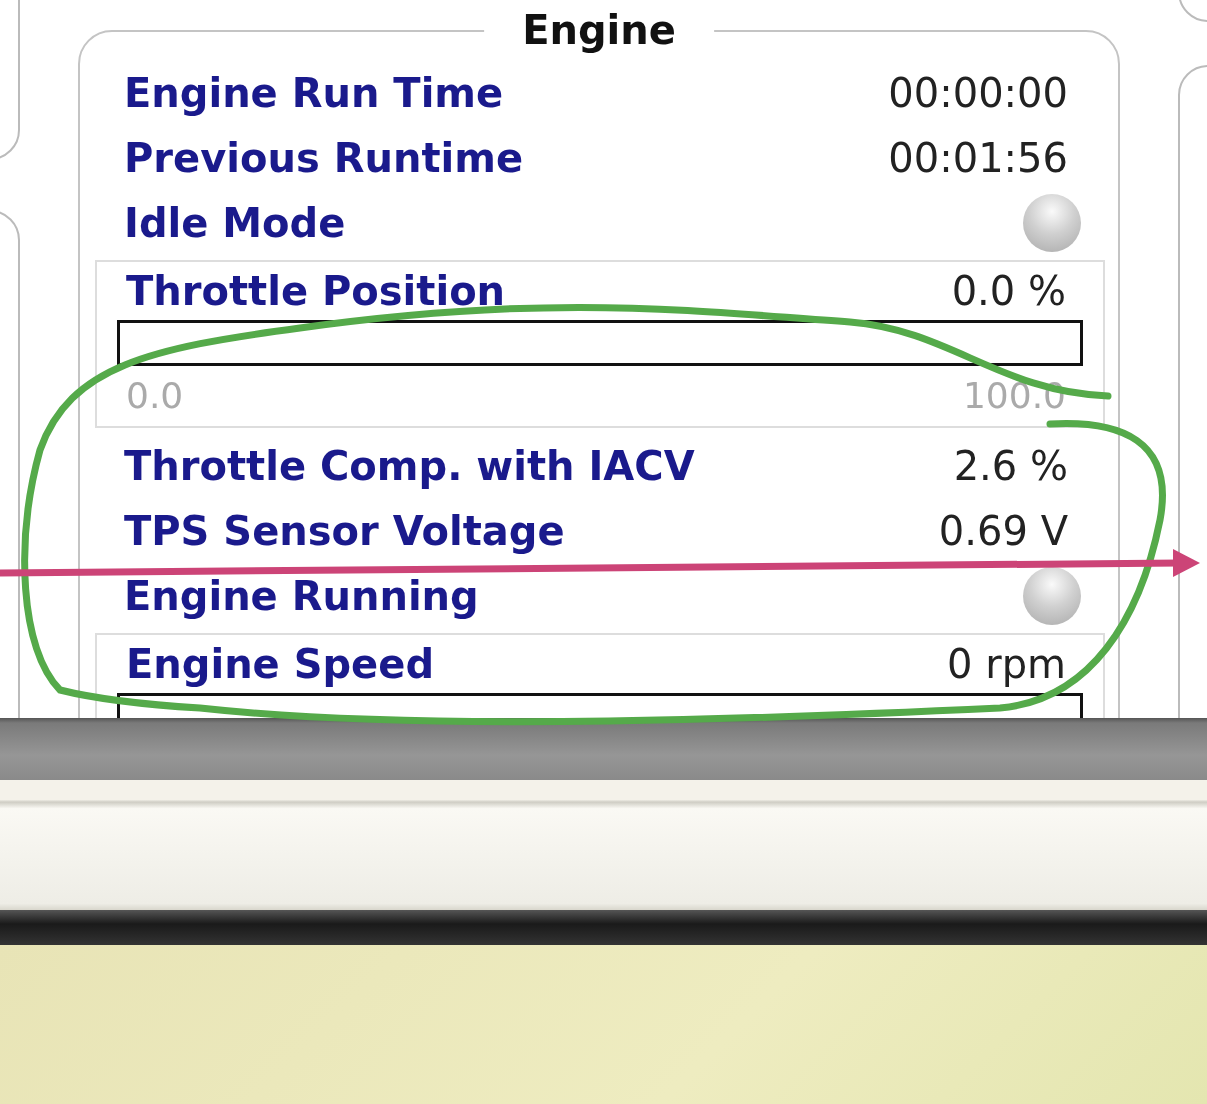  Describe the element at coordinates (1003, 530) in the screenshot. I see `field-value: 0.69 V` at that location.